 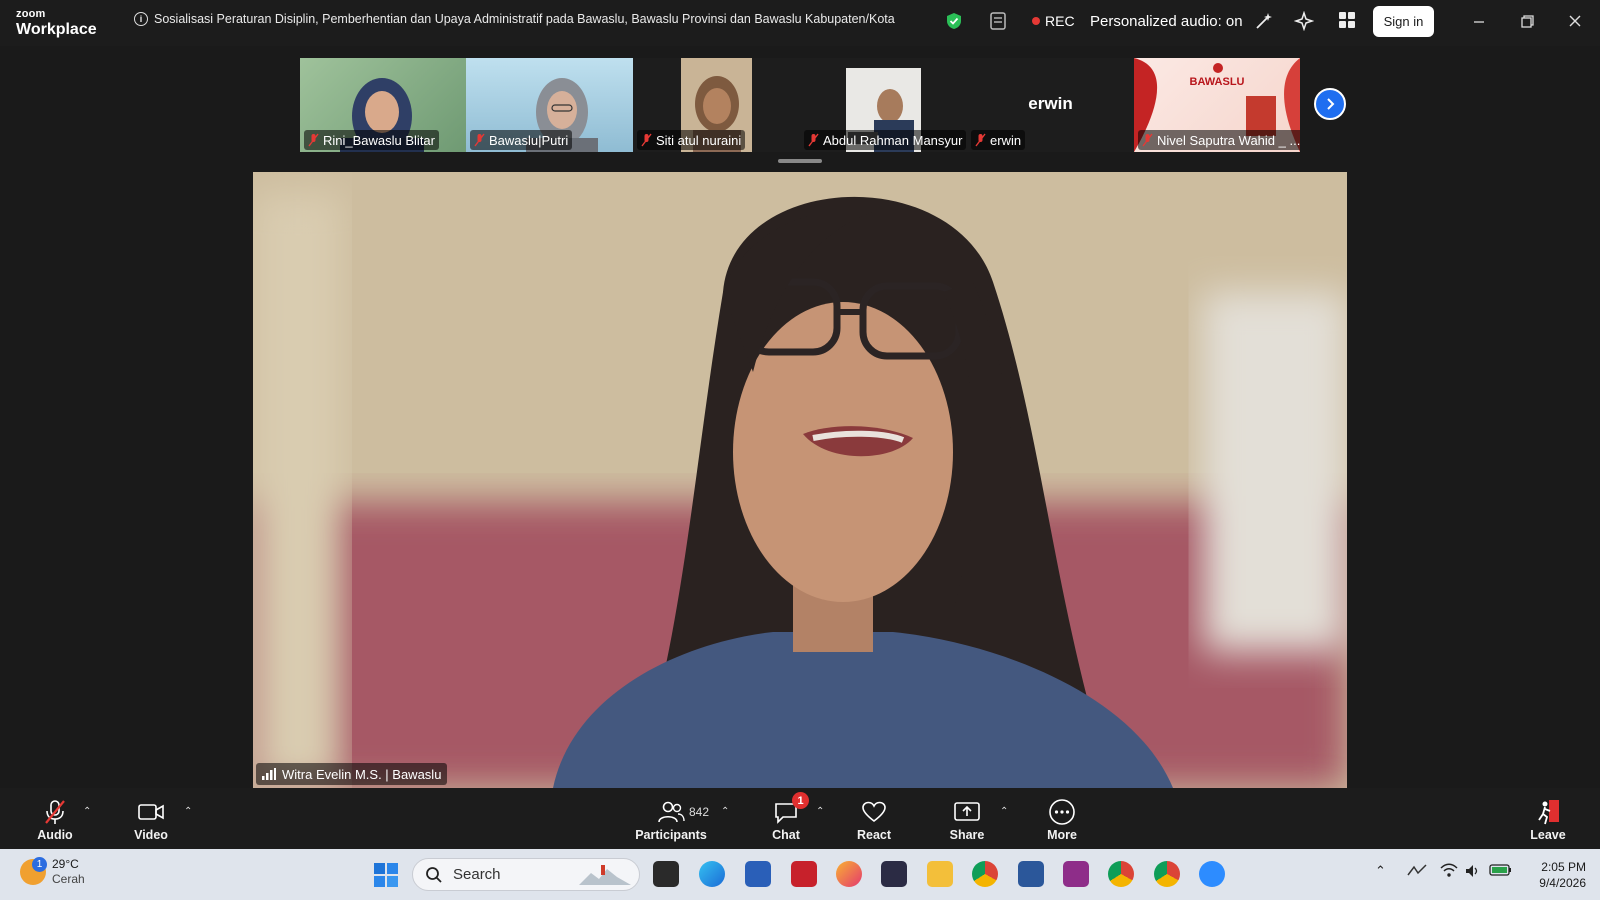 I want to click on participant-name: Rini_Bawaslu Blitar, so click(x=379, y=140).